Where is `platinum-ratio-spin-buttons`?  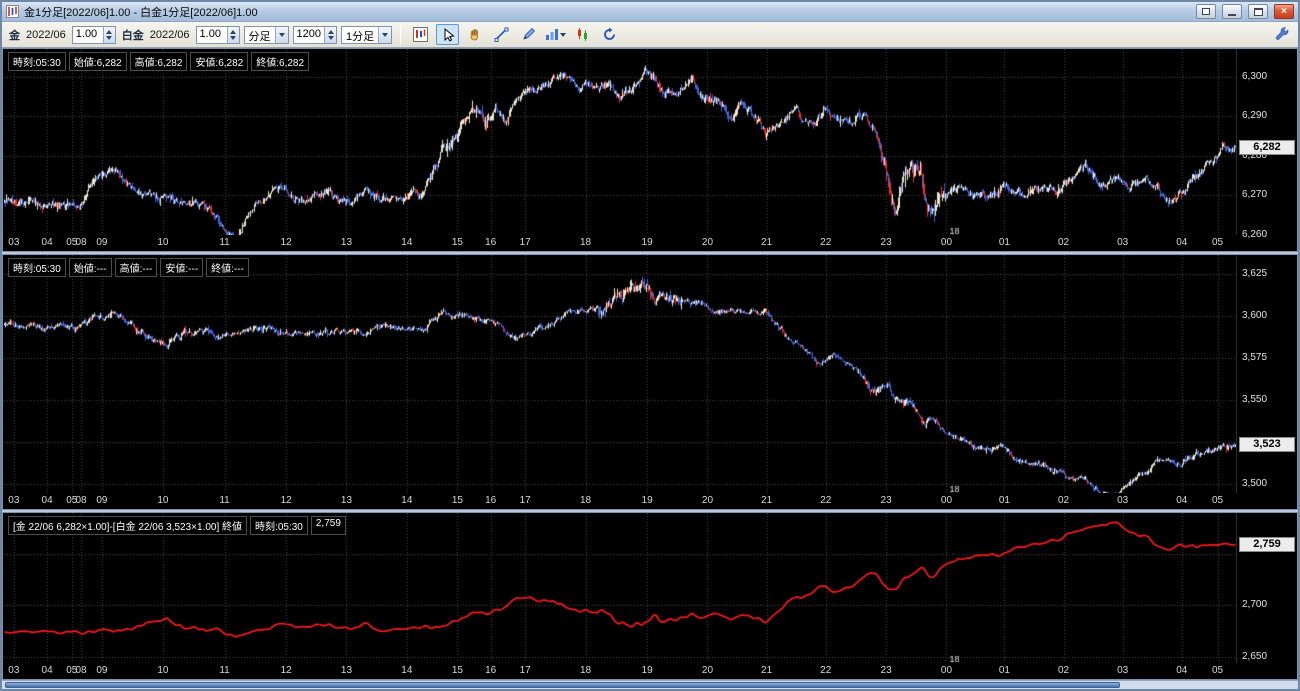
platinum-ratio-spin-buttons is located at coordinates (232, 34).